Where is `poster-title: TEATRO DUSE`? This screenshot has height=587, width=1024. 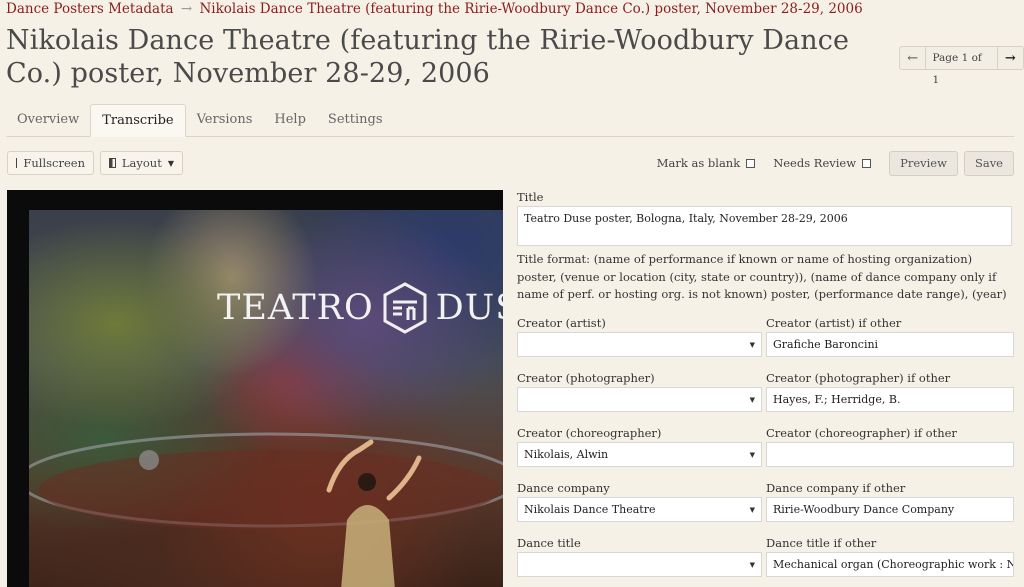 poster-title: TEATRO DUSE is located at coordinates (360, 308).